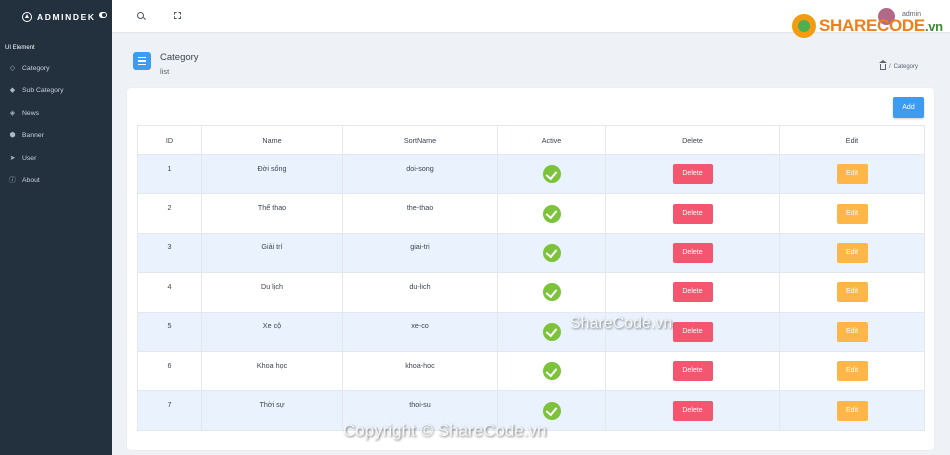 The width and height of the screenshot is (950, 455). I want to click on brand: ADMINDEK, so click(56, 16).